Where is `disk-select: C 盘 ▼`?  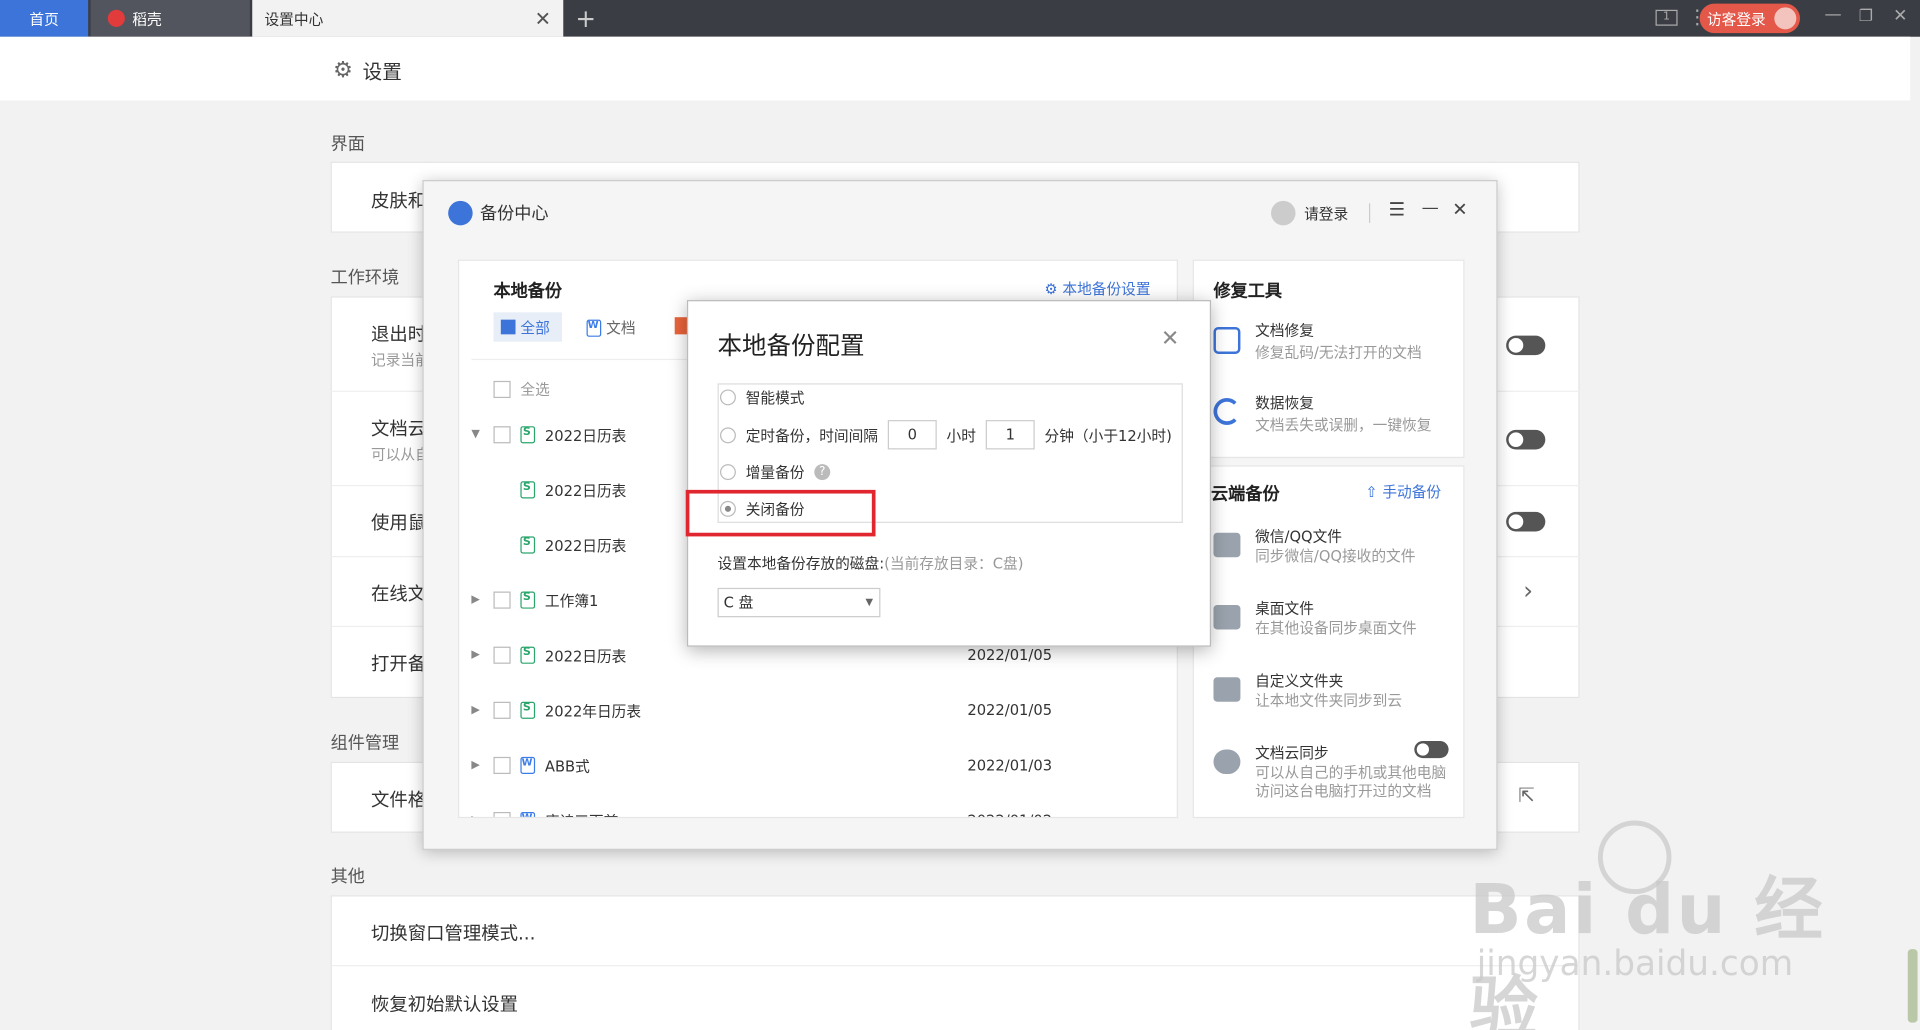
disk-select: C 盘 ▼ is located at coordinates (799, 602).